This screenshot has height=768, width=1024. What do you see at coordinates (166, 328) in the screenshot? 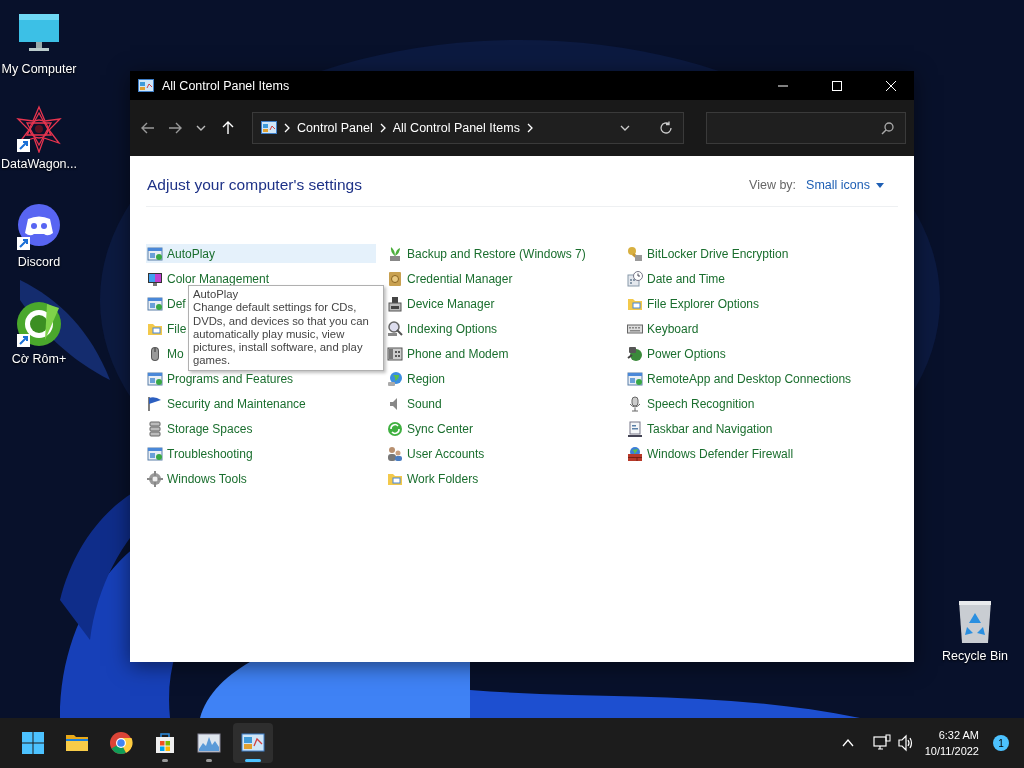
I see `settings-link: File` at bounding box center [166, 328].